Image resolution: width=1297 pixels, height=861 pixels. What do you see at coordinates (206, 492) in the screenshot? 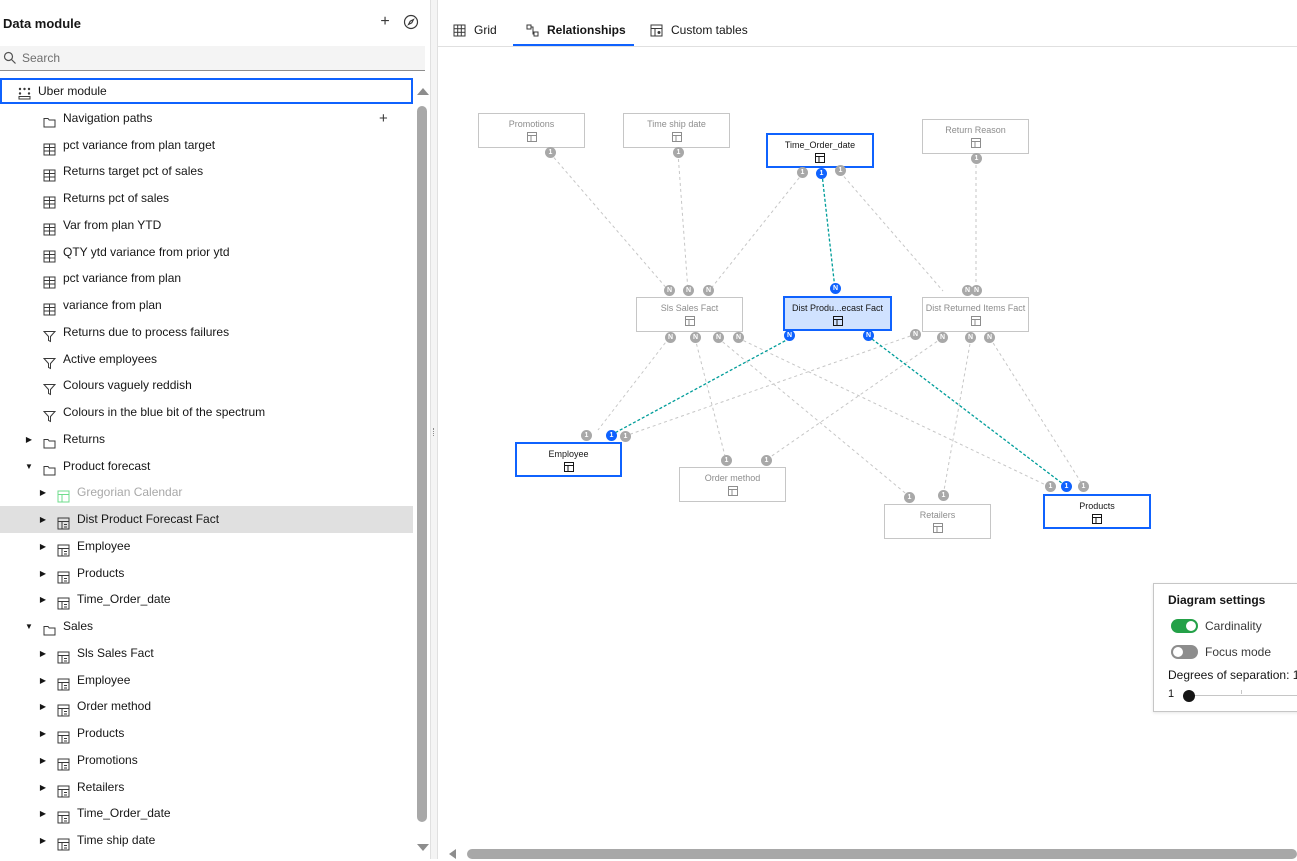
I see `tree-item: ▶ Gregorian Calendar` at bounding box center [206, 492].